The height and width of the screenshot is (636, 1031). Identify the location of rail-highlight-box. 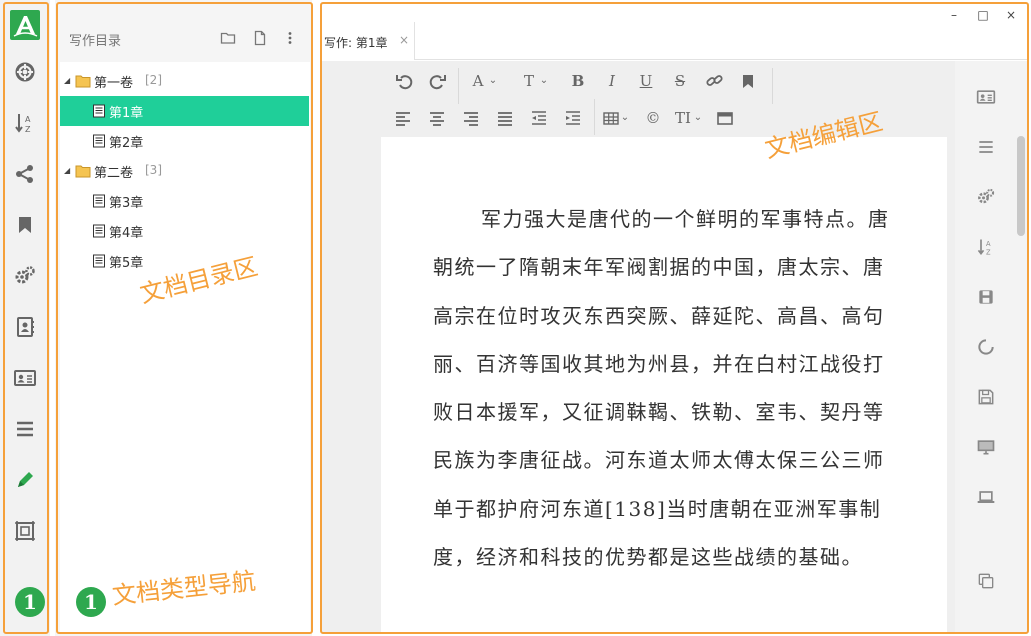
(26, 318).